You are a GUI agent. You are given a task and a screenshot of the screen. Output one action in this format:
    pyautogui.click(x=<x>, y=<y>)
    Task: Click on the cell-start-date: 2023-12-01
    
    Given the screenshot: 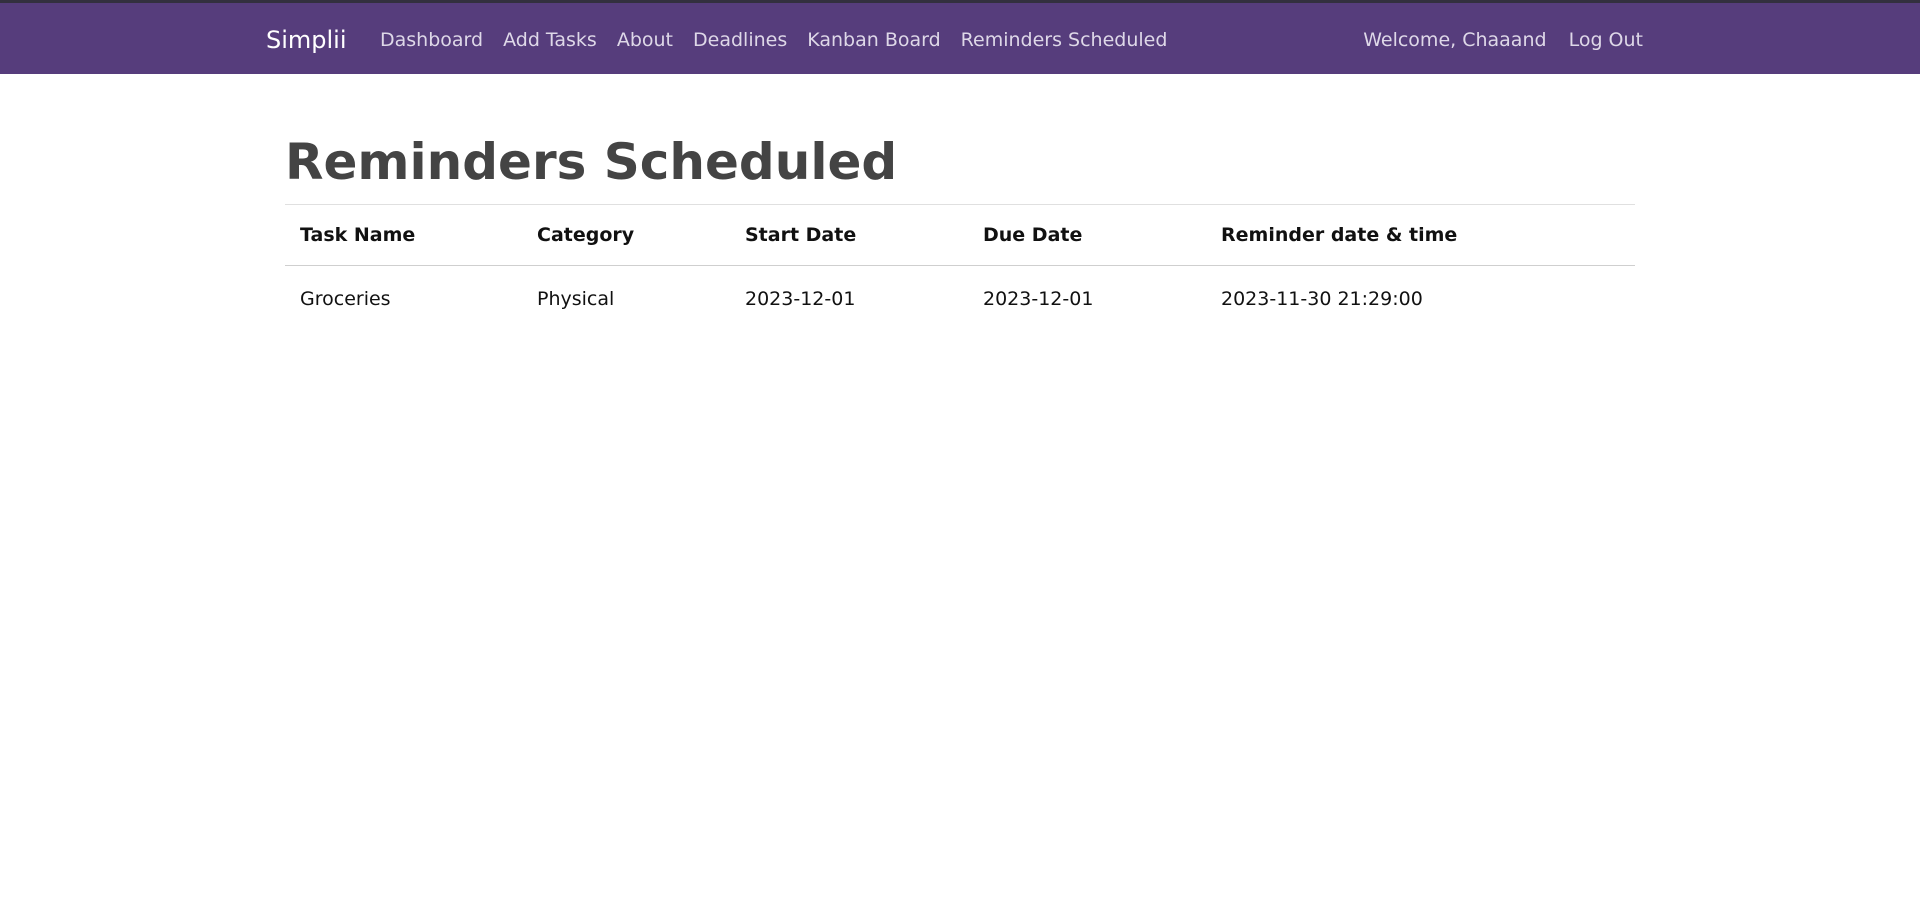 What is the action you would take?
    pyautogui.click(x=800, y=298)
    